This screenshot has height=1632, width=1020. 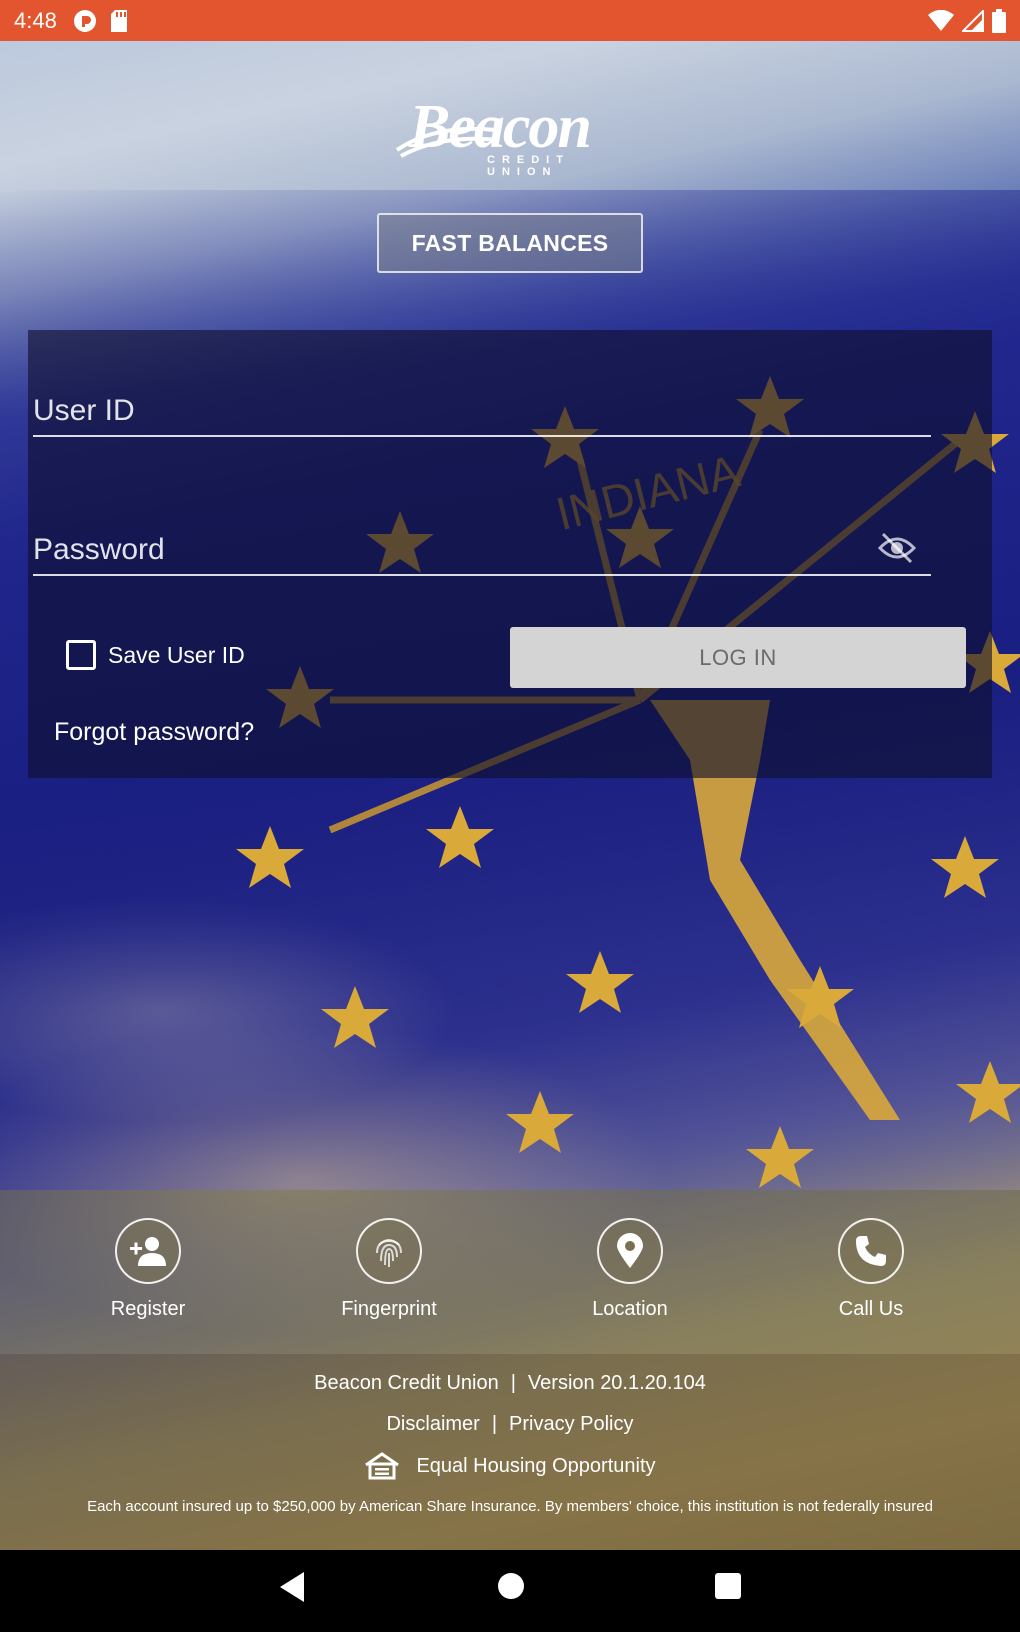 I want to click on logo-wordmark: Beacon, so click(x=500, y=127).